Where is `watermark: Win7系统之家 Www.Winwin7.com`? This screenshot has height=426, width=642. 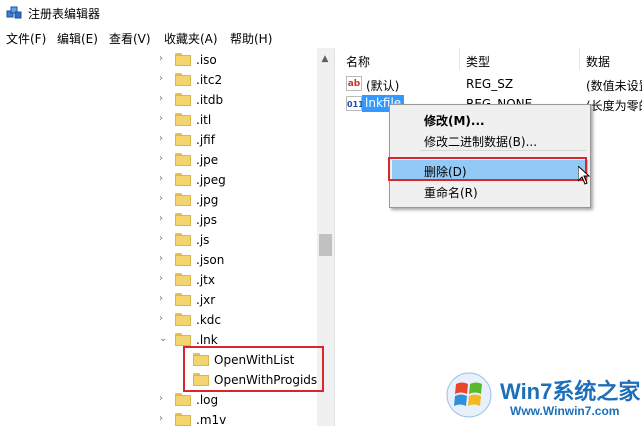
watermark: Win7系统之家 Www.Winwin7.com is located at coordinates (540, 396).